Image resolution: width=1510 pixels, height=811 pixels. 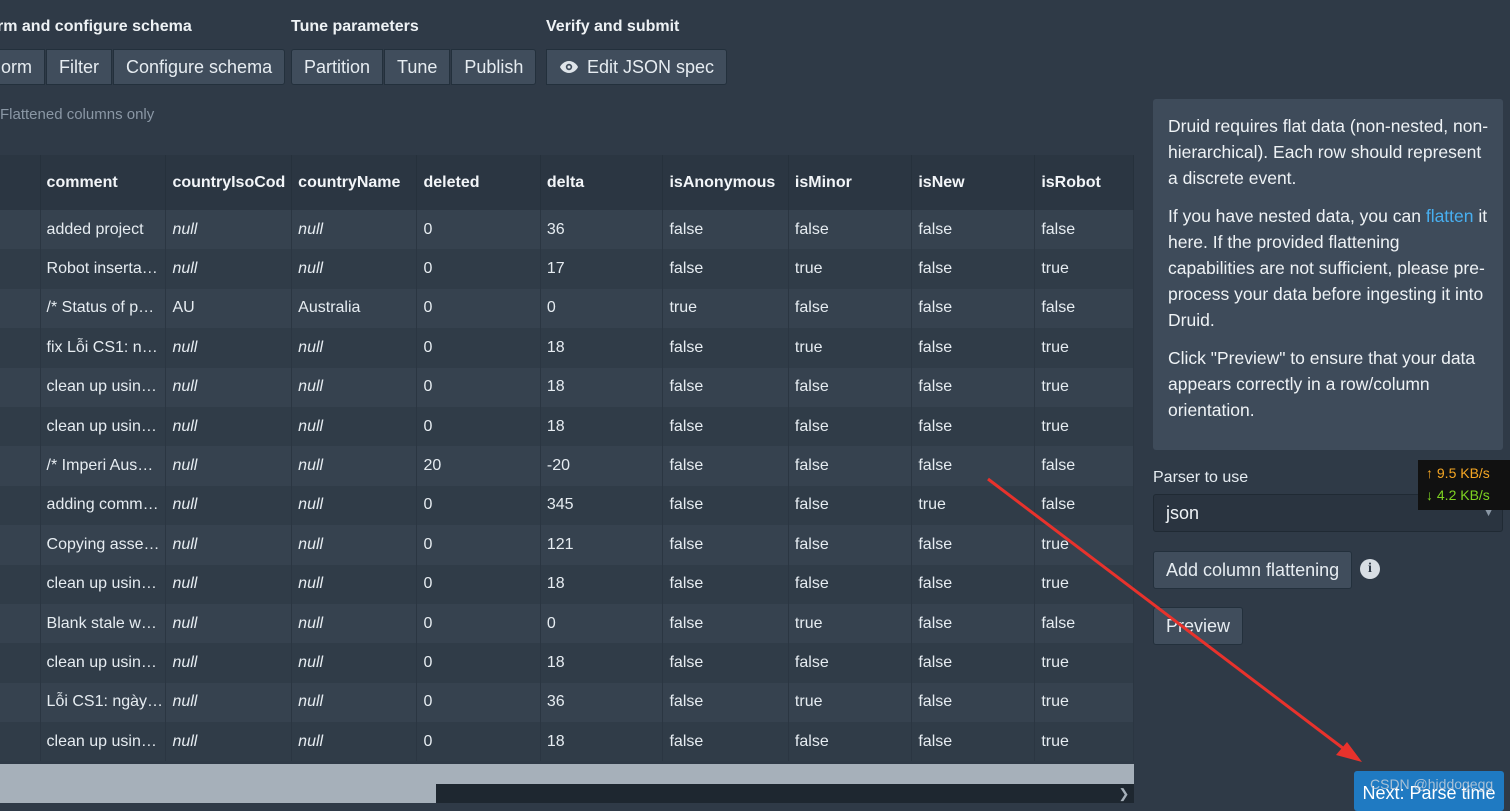 What do you see at coordinates (602, 702) in the screenshot?
I see `table-cell: 36` at bounding box center [602, 702].